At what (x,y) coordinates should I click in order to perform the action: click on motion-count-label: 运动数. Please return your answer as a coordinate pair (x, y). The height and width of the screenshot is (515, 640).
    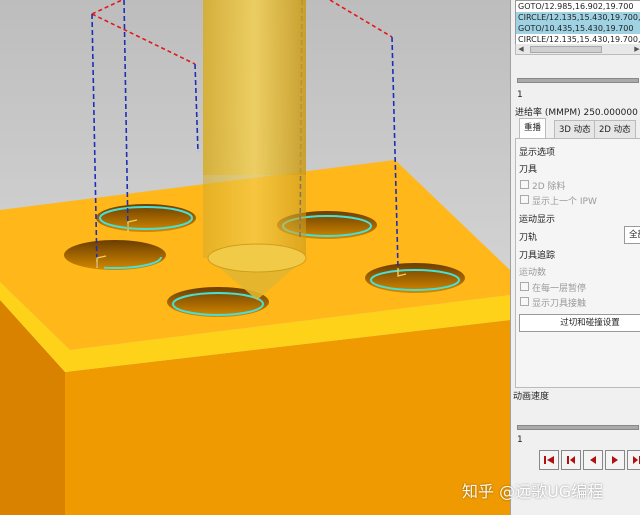
    Looking at the image, I should click on (533, 273).